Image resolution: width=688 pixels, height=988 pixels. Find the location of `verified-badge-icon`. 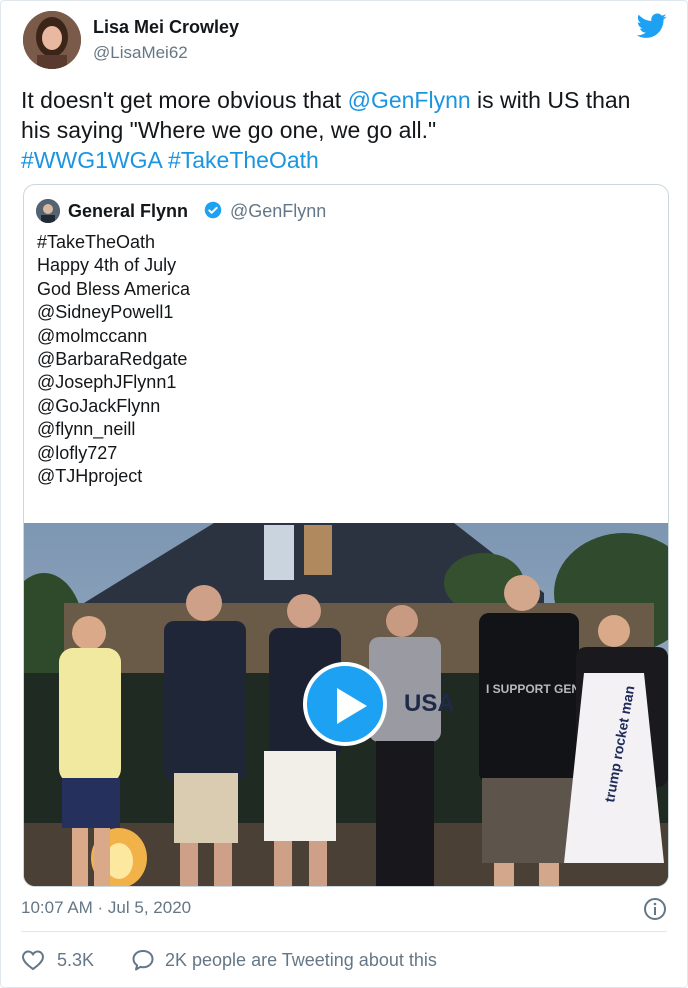

verified-badge-icon is located at coordinates (213, 210).